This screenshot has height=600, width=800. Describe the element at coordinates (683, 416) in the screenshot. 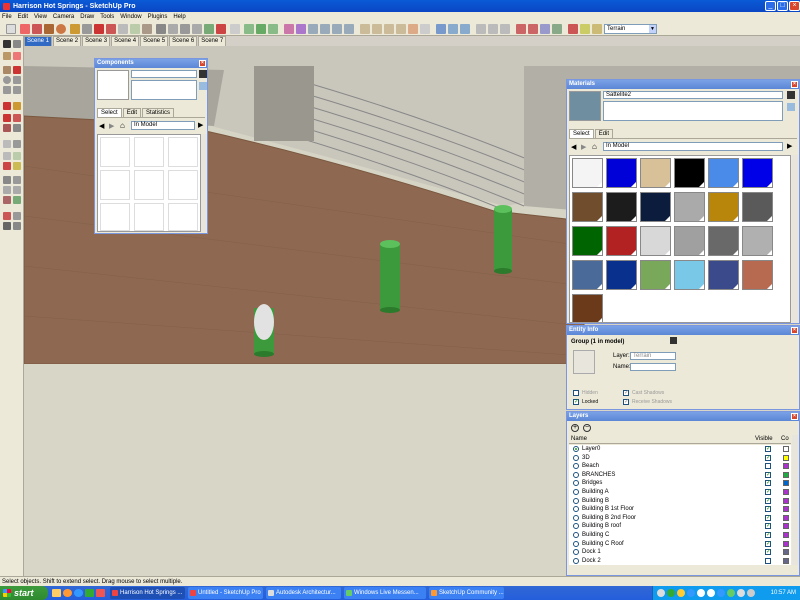

I see `layers-title-bar: Layers ×` at that location.